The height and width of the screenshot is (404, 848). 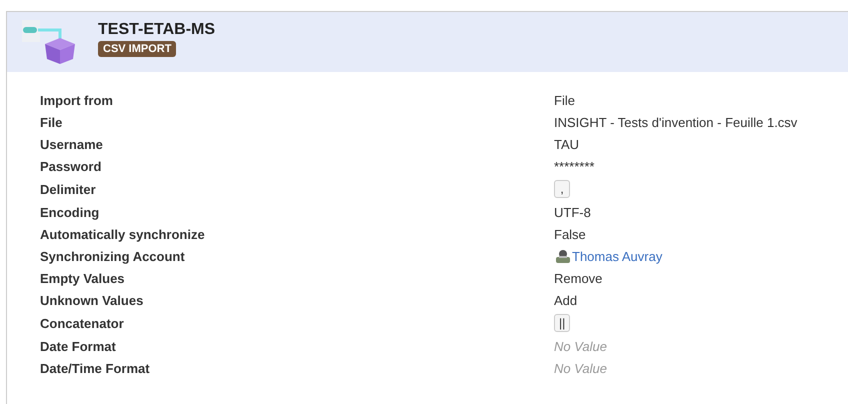 What do you see at coordinates (574, 166) in the screenshot?
I see `field-value: ********` at bounding box center [574, 166].